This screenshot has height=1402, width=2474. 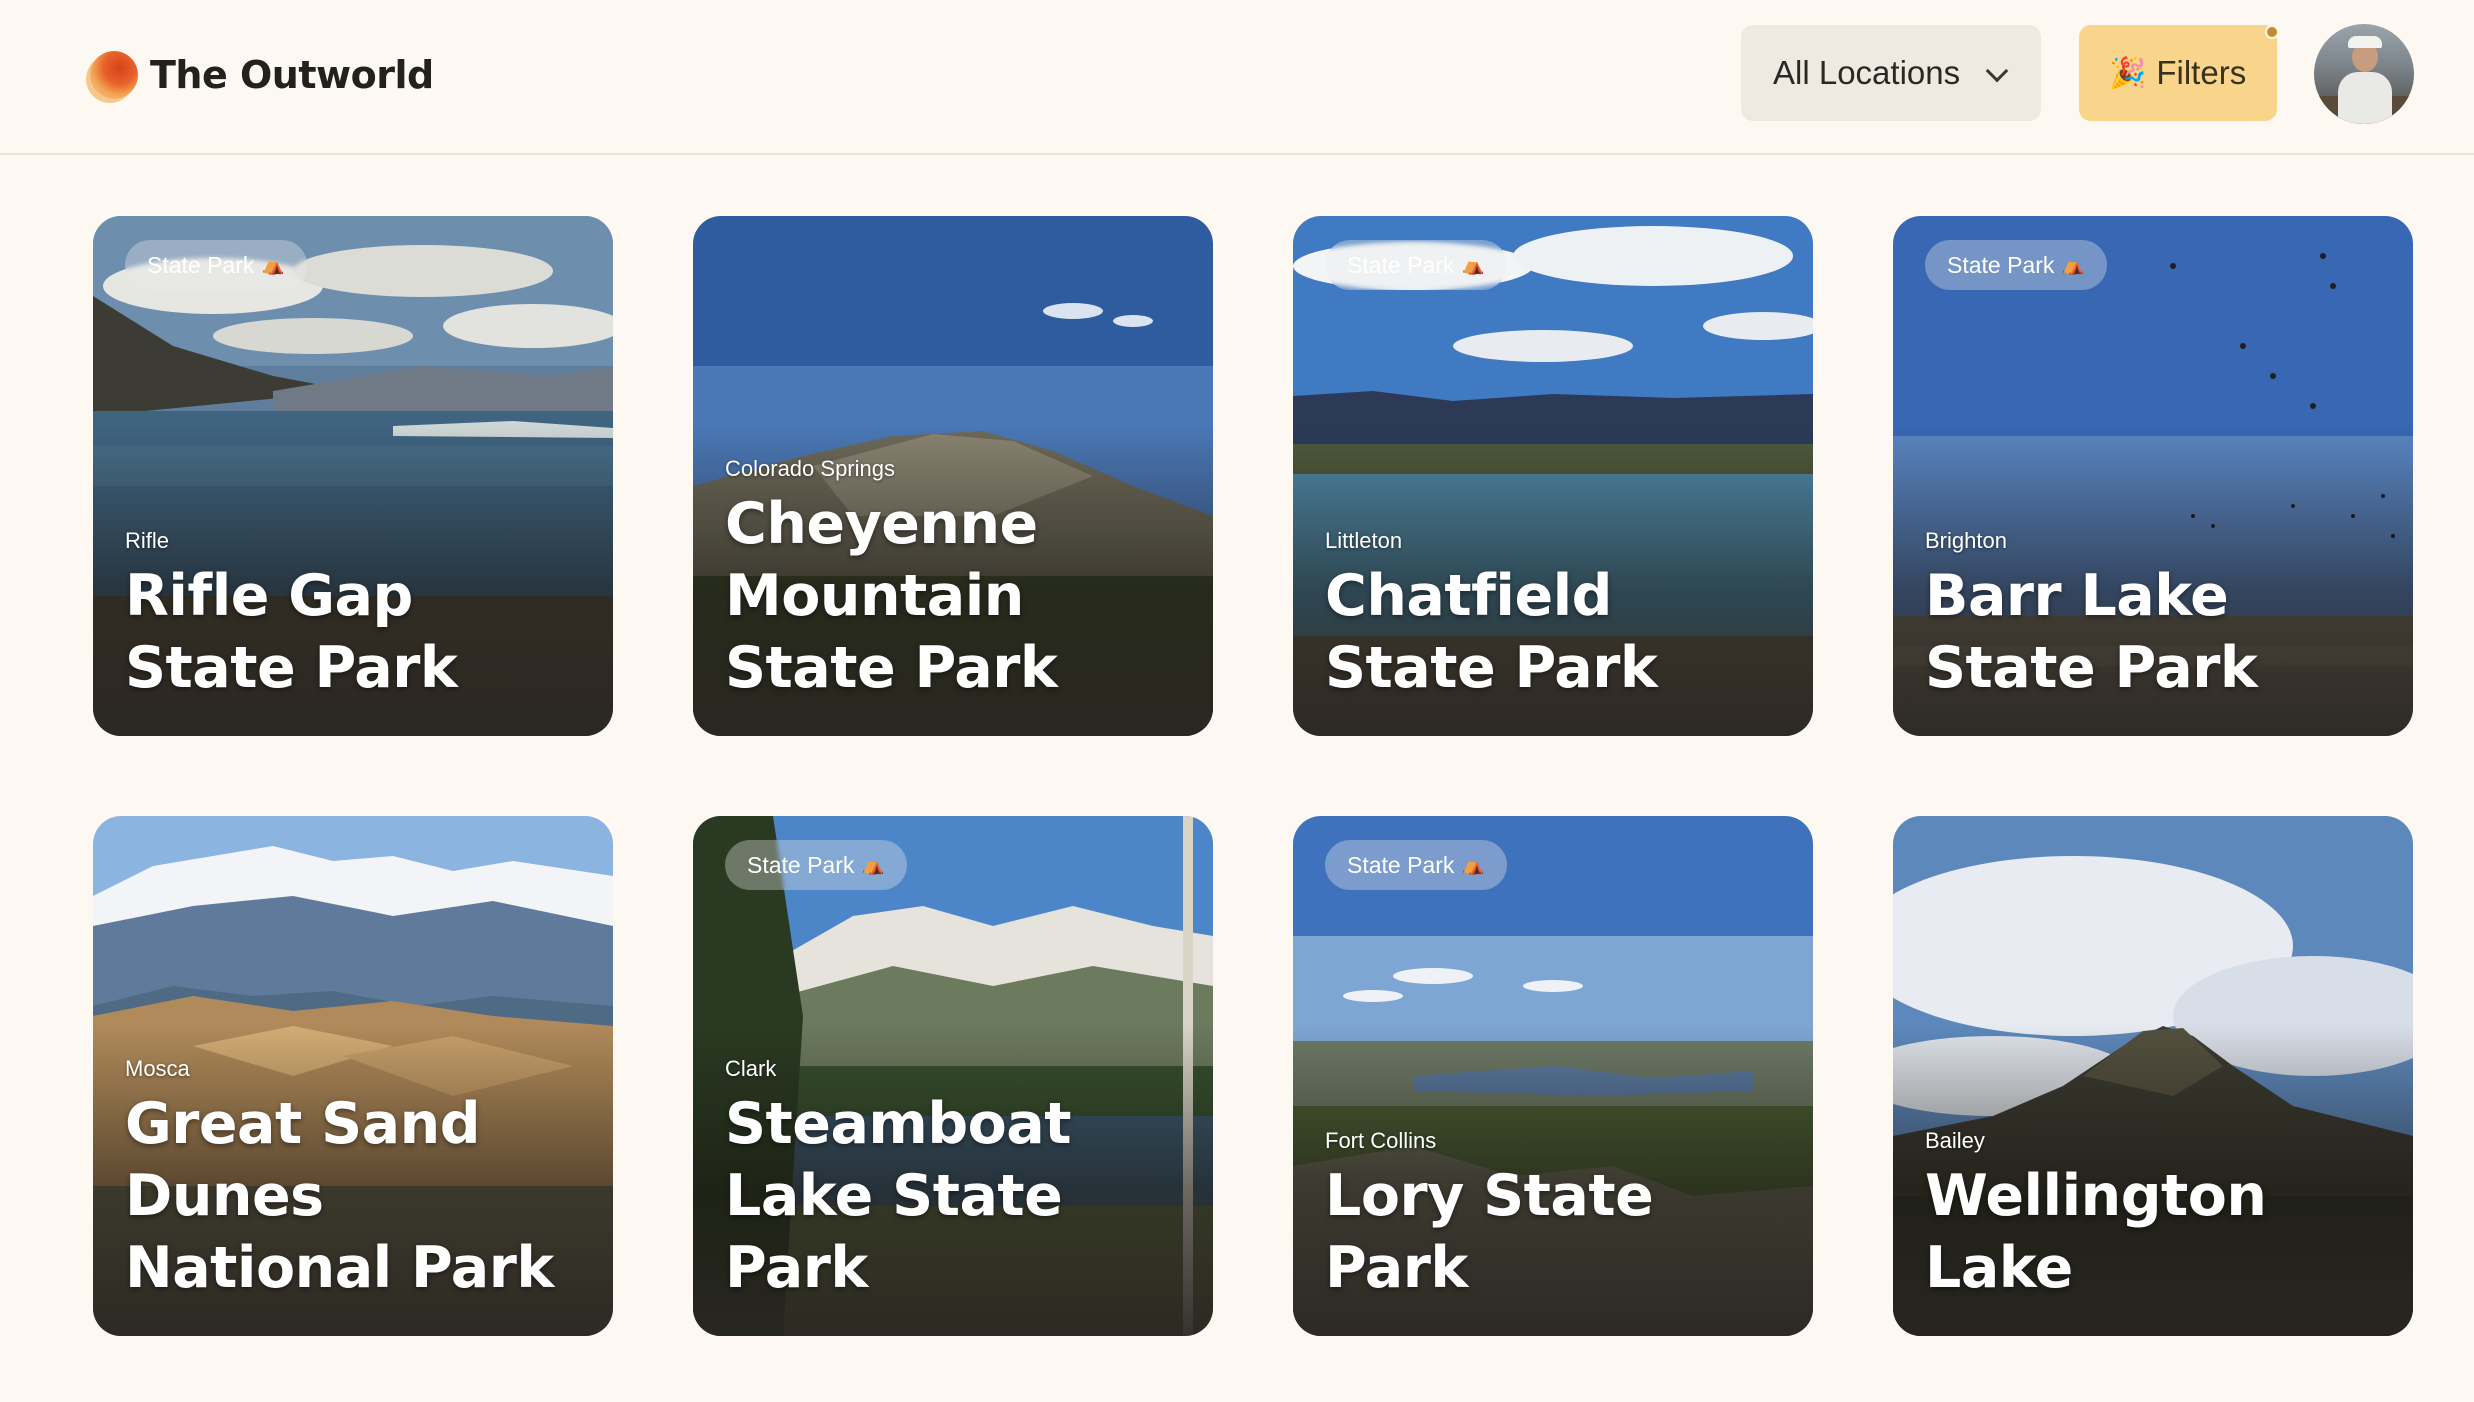 What do you see at coordinates (292, 75) in the screenshot?
I see `brand-name: The Outworld` at bounding box center [292, 75].